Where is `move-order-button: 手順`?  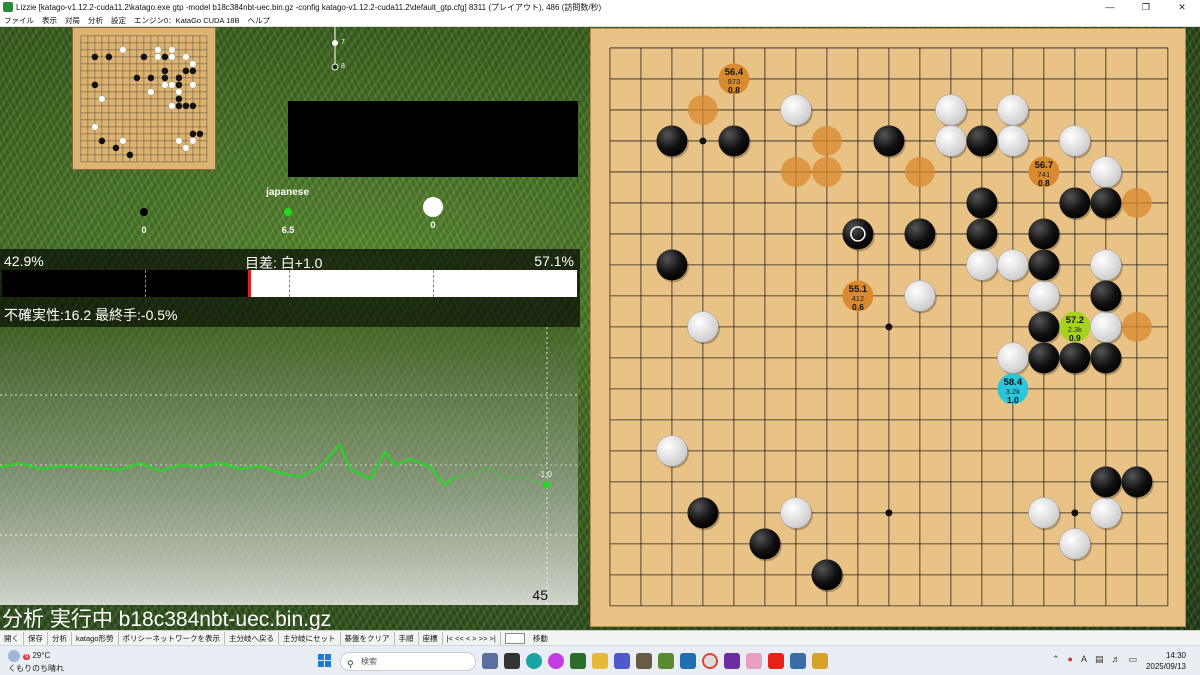
move-order-button: 手順 is located at coordinates (407, 638).